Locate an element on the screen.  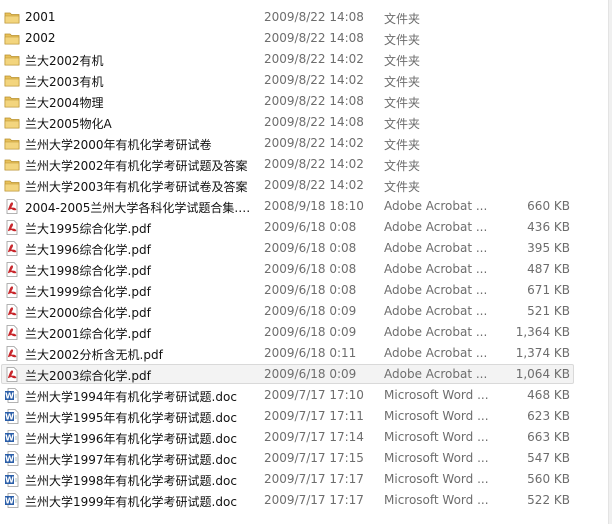
file-name: 兰大2001综合化学.pdf is located at coordinates (88, 334).